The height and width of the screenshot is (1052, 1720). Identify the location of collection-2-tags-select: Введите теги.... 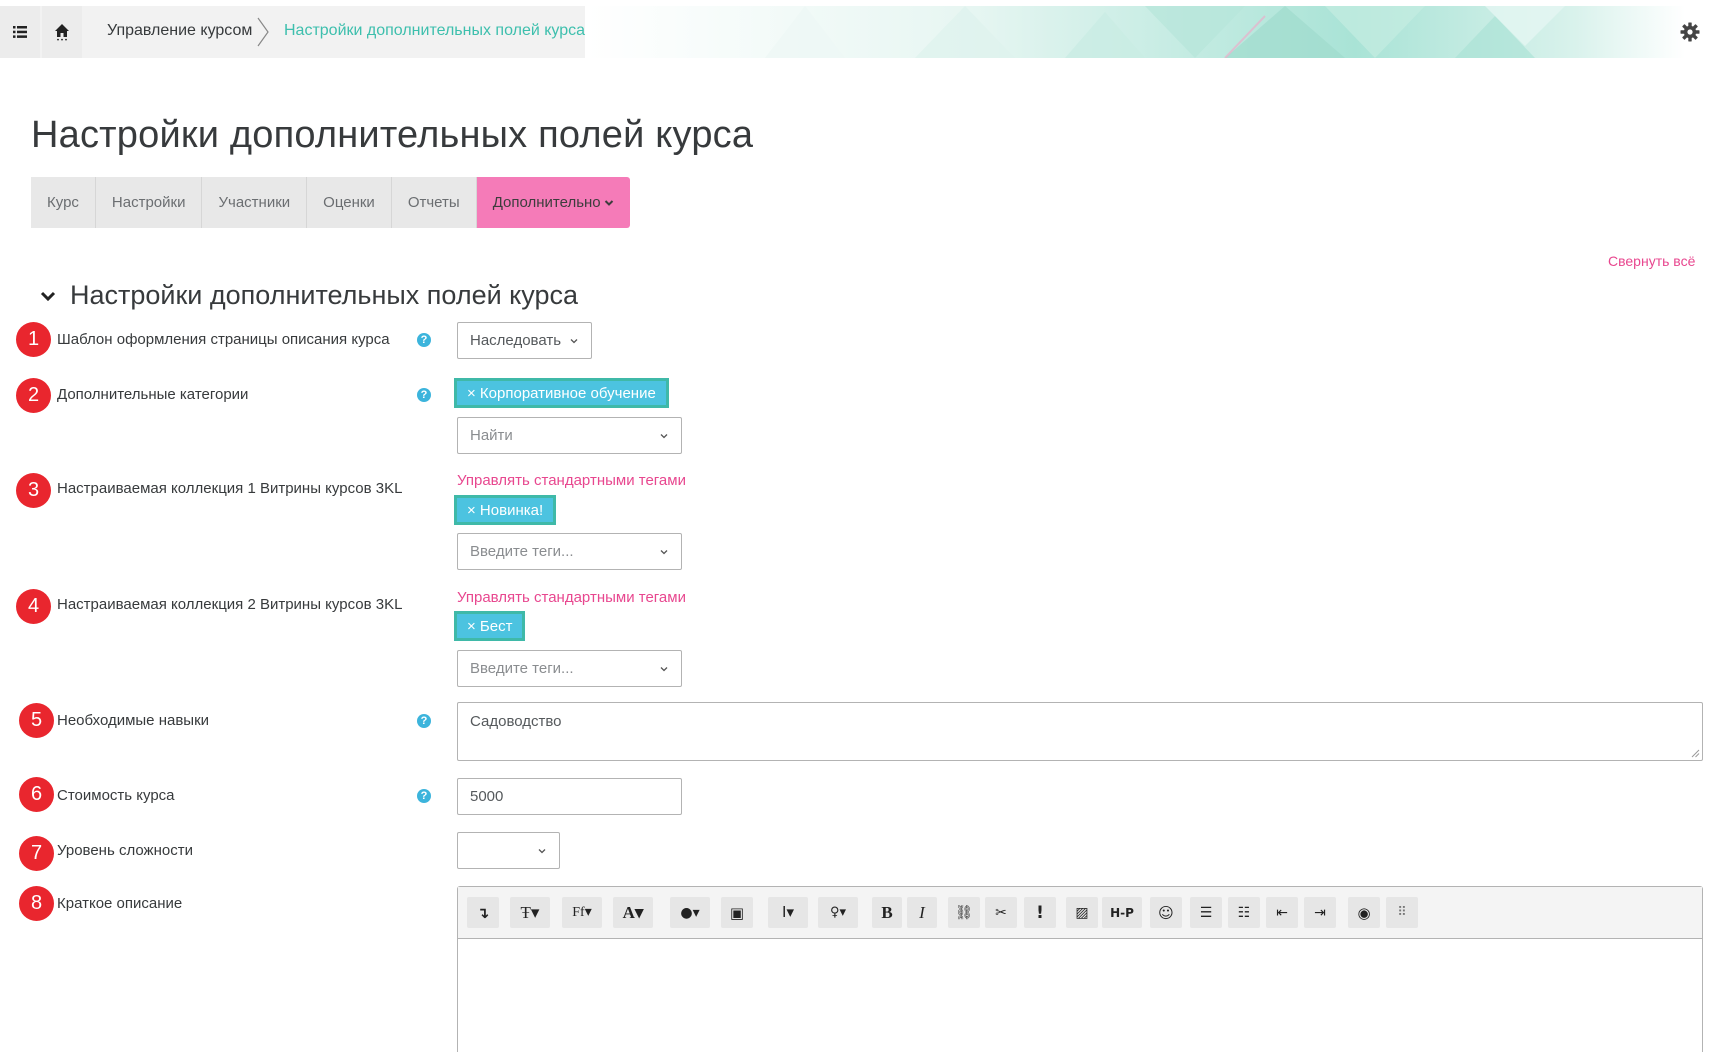
(569, 668).